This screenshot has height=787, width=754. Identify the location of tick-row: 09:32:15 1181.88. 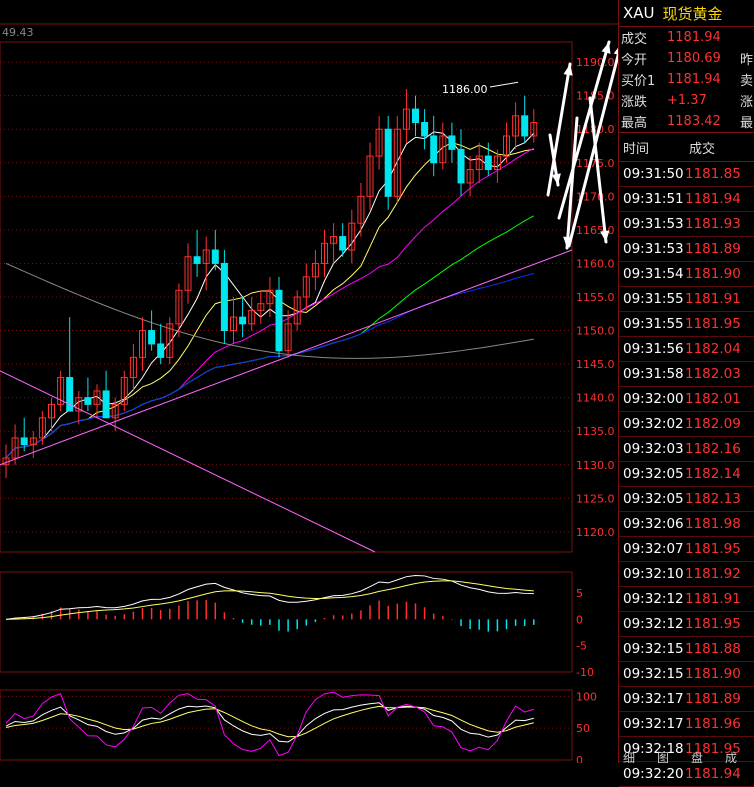
(686, 649).